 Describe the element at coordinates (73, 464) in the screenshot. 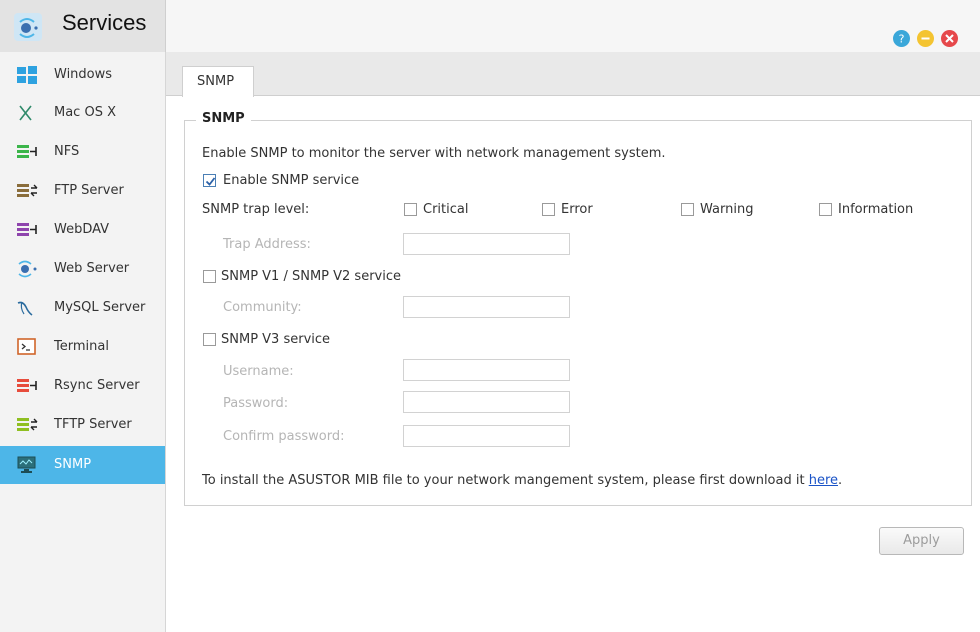

I see `sidebar-item-label: SNMP` at that location.